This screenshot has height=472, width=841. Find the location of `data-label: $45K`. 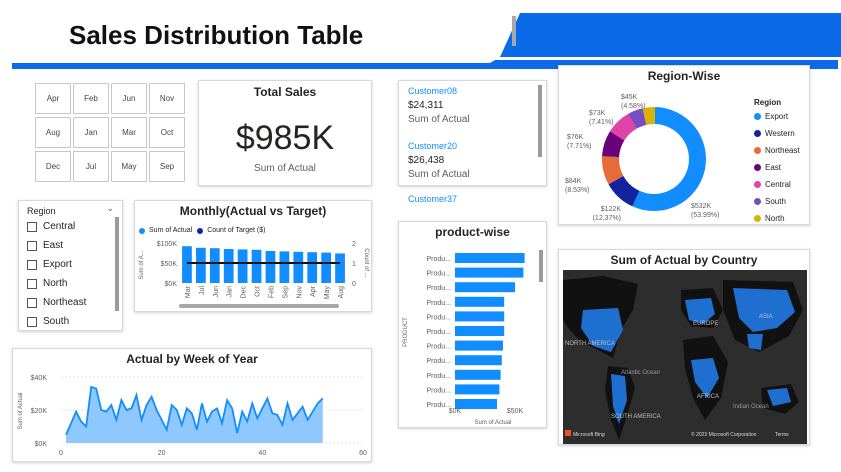

data-label: $45K is located at coordinates (629, 97).